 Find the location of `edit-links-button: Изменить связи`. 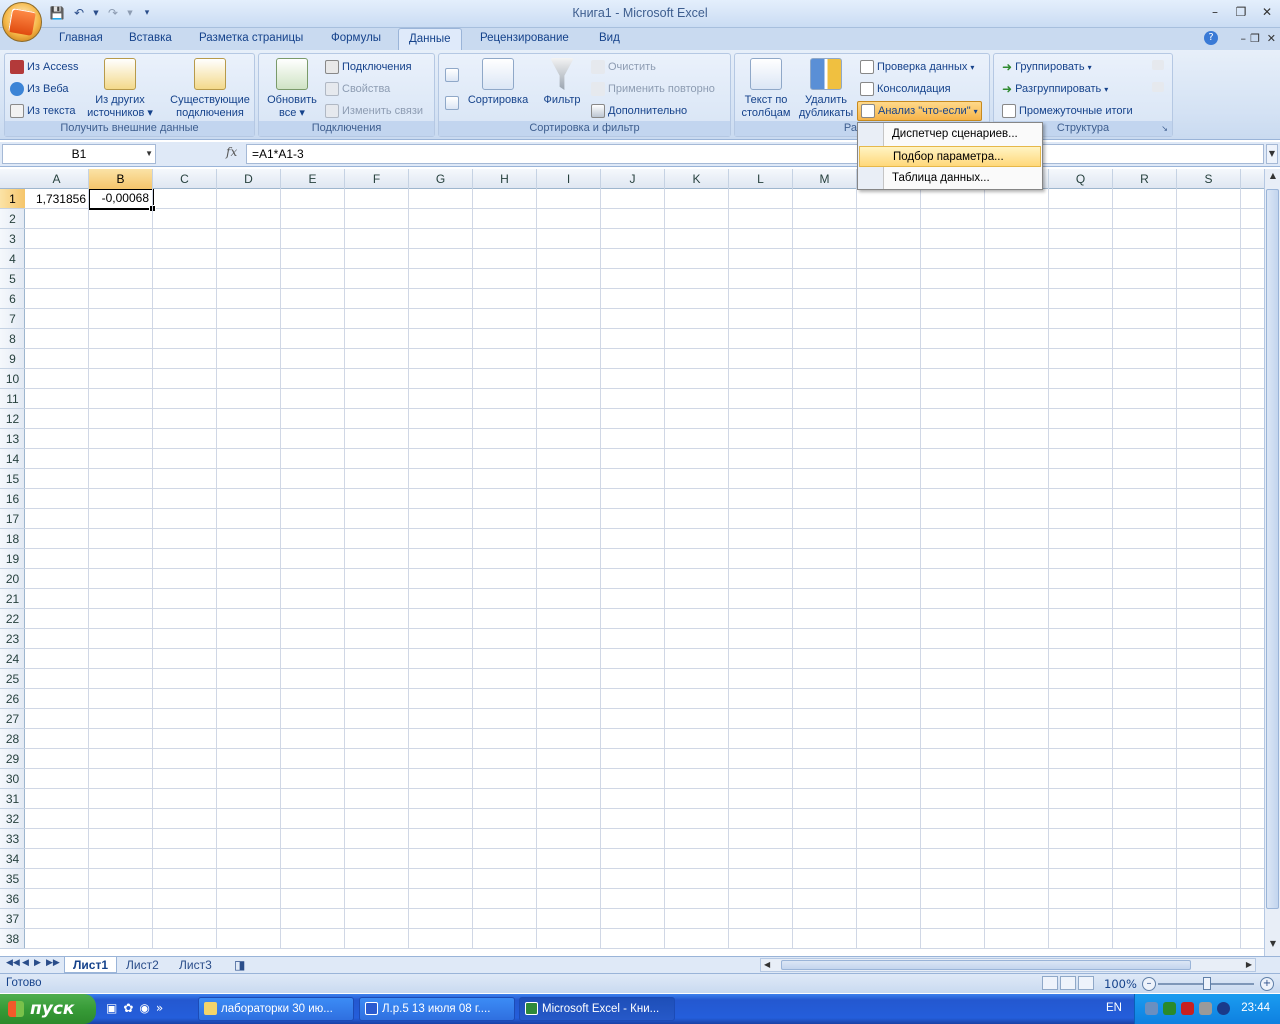

edit-links-button: Изменить связи is located at coordinates (374, 111).